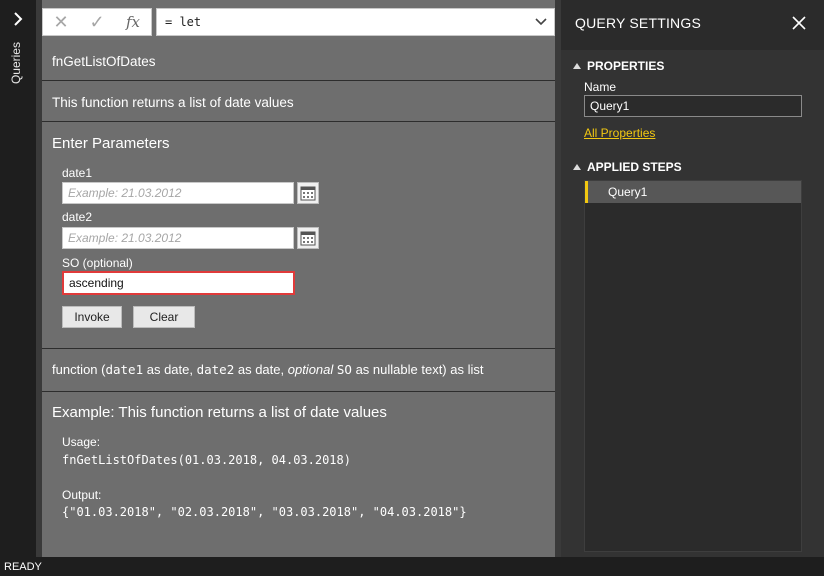 The width and height of the screenshot is (824, 576). What do you see at coordinates (600, 87) in the screenshot?
I see `name-label: Name` at bounding box center [600, 87].